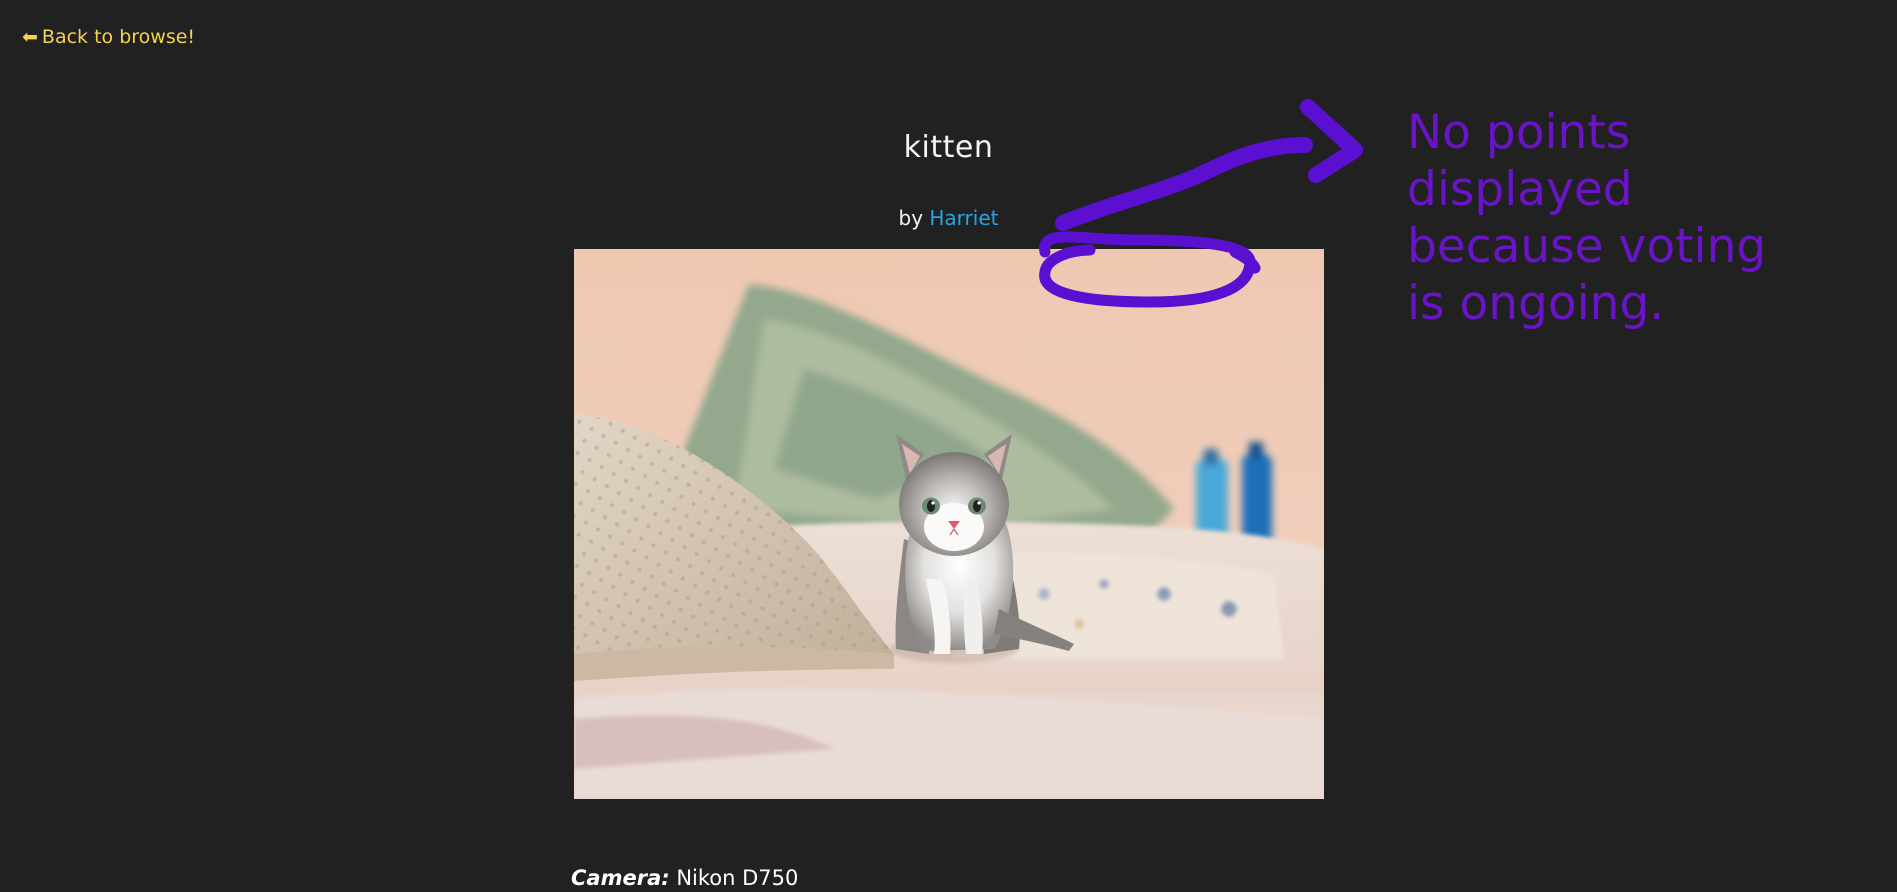 The image size is (1897, 892). Describe the element at coordinates (963, 218) in the screenshot. I see `author-link: Harriet` at that location.